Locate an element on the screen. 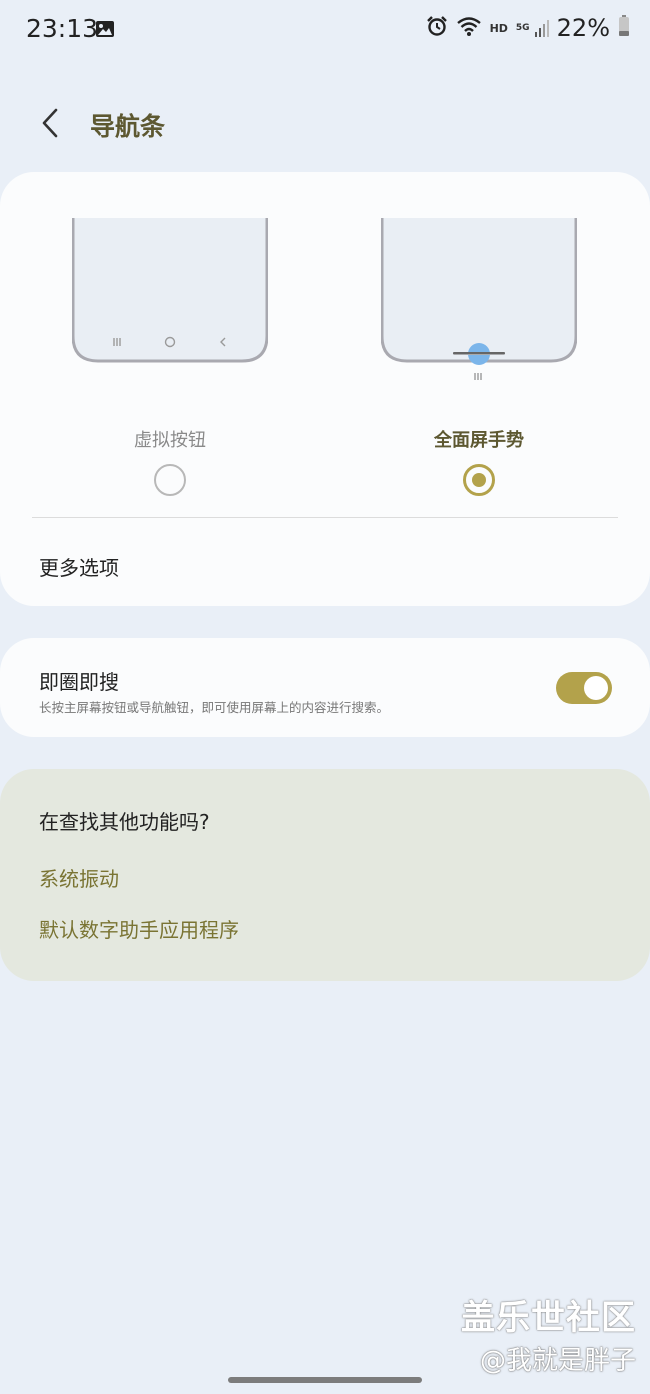  buttons-phone-illustration is located at coordinates (170, 291).